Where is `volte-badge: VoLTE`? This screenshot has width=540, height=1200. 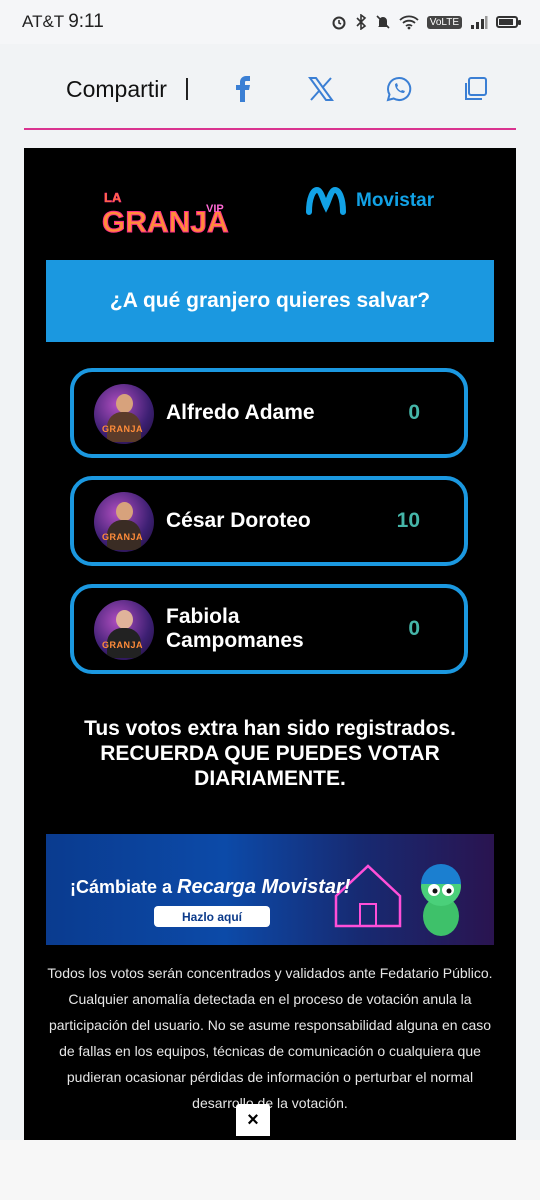
volte-badge: VoLTE is located at coordinates (444, 22).